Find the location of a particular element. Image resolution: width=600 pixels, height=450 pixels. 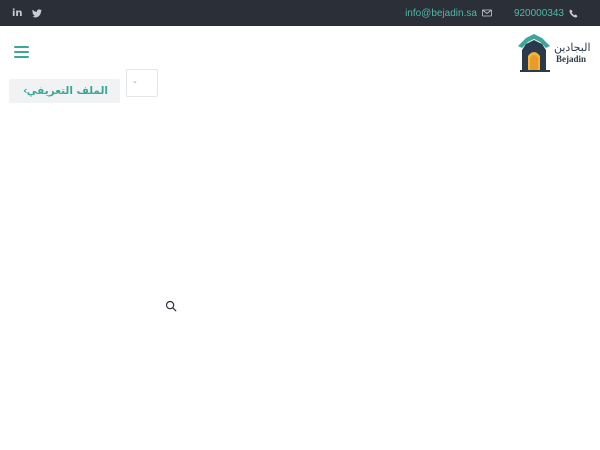

search-icon is located at coordinates (172, 304).